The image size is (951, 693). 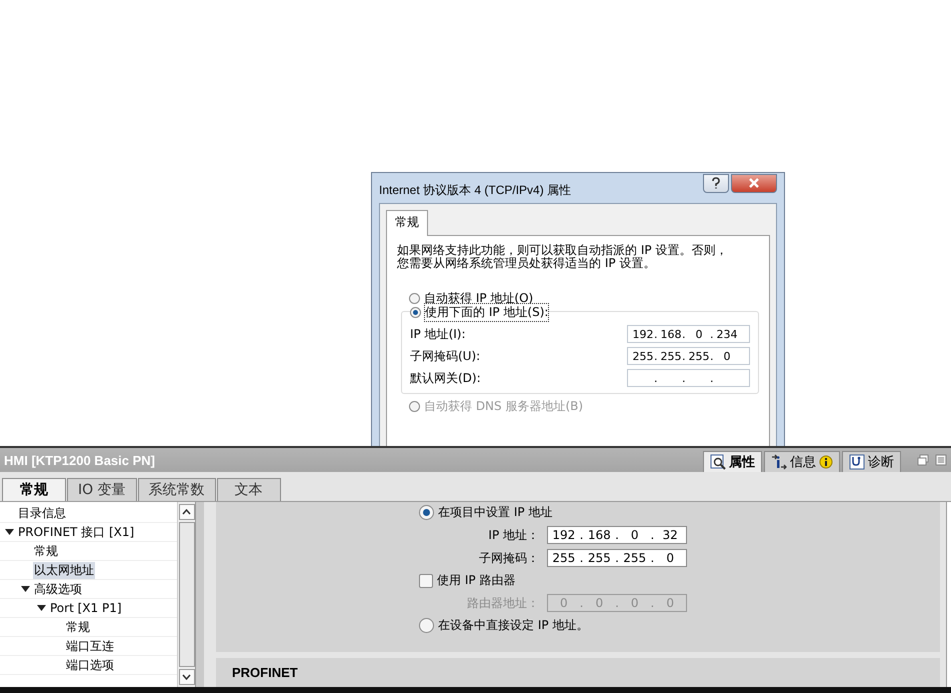 What do you see at coordinates (58, 589) in the screenshot?
I see `tree-item: 高级选项` at bounding box center [58, 589].